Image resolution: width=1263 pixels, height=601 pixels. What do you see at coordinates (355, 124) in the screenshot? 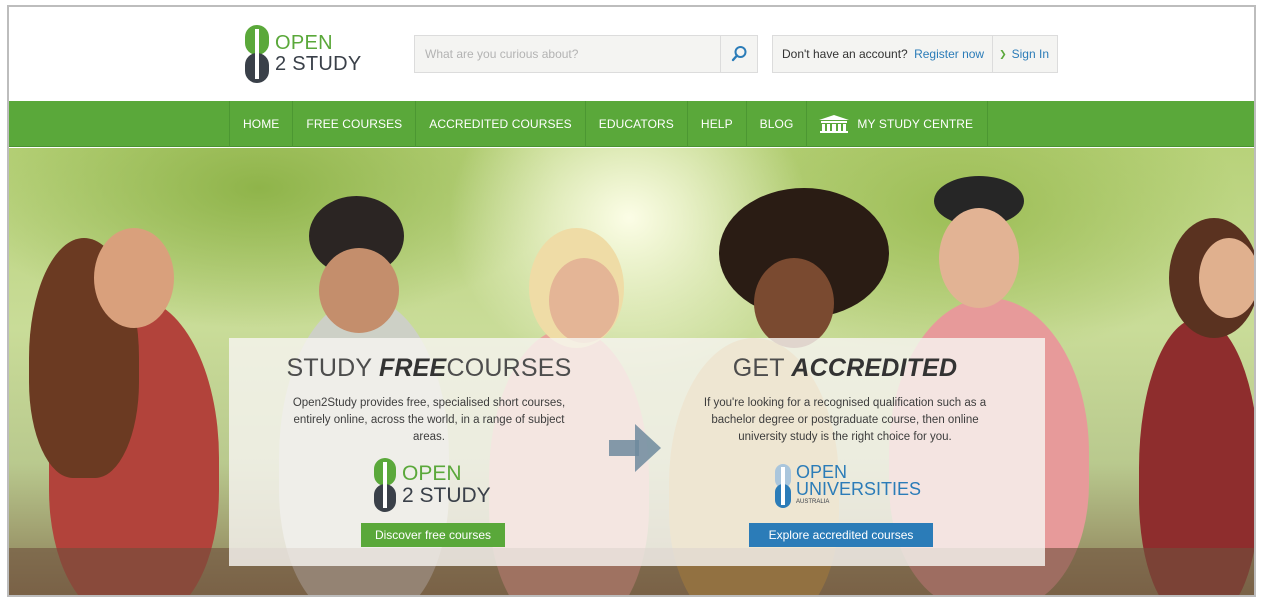
I see `nav-free-courses: FREE COURSES` at bounding box center [355, 124].